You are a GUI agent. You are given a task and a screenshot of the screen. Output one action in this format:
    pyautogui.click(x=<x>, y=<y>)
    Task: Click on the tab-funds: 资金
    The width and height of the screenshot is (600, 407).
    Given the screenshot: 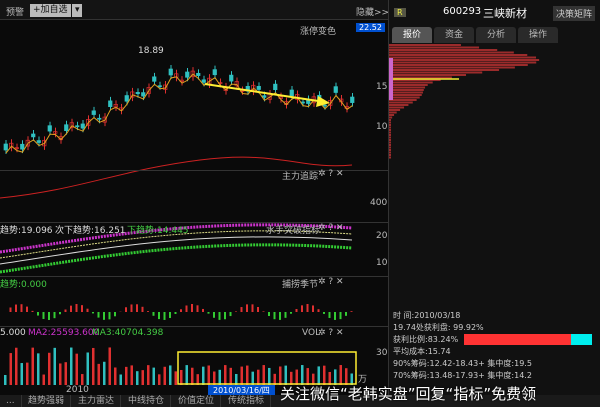 What is the action you would take?
    pyautogui.click(x=454, y=35)
    